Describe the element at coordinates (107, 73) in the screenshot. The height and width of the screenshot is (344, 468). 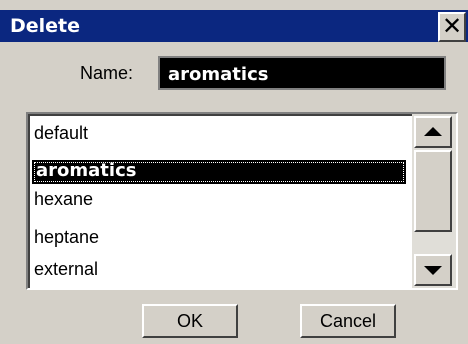
I see `name-label: Name:` at that location.